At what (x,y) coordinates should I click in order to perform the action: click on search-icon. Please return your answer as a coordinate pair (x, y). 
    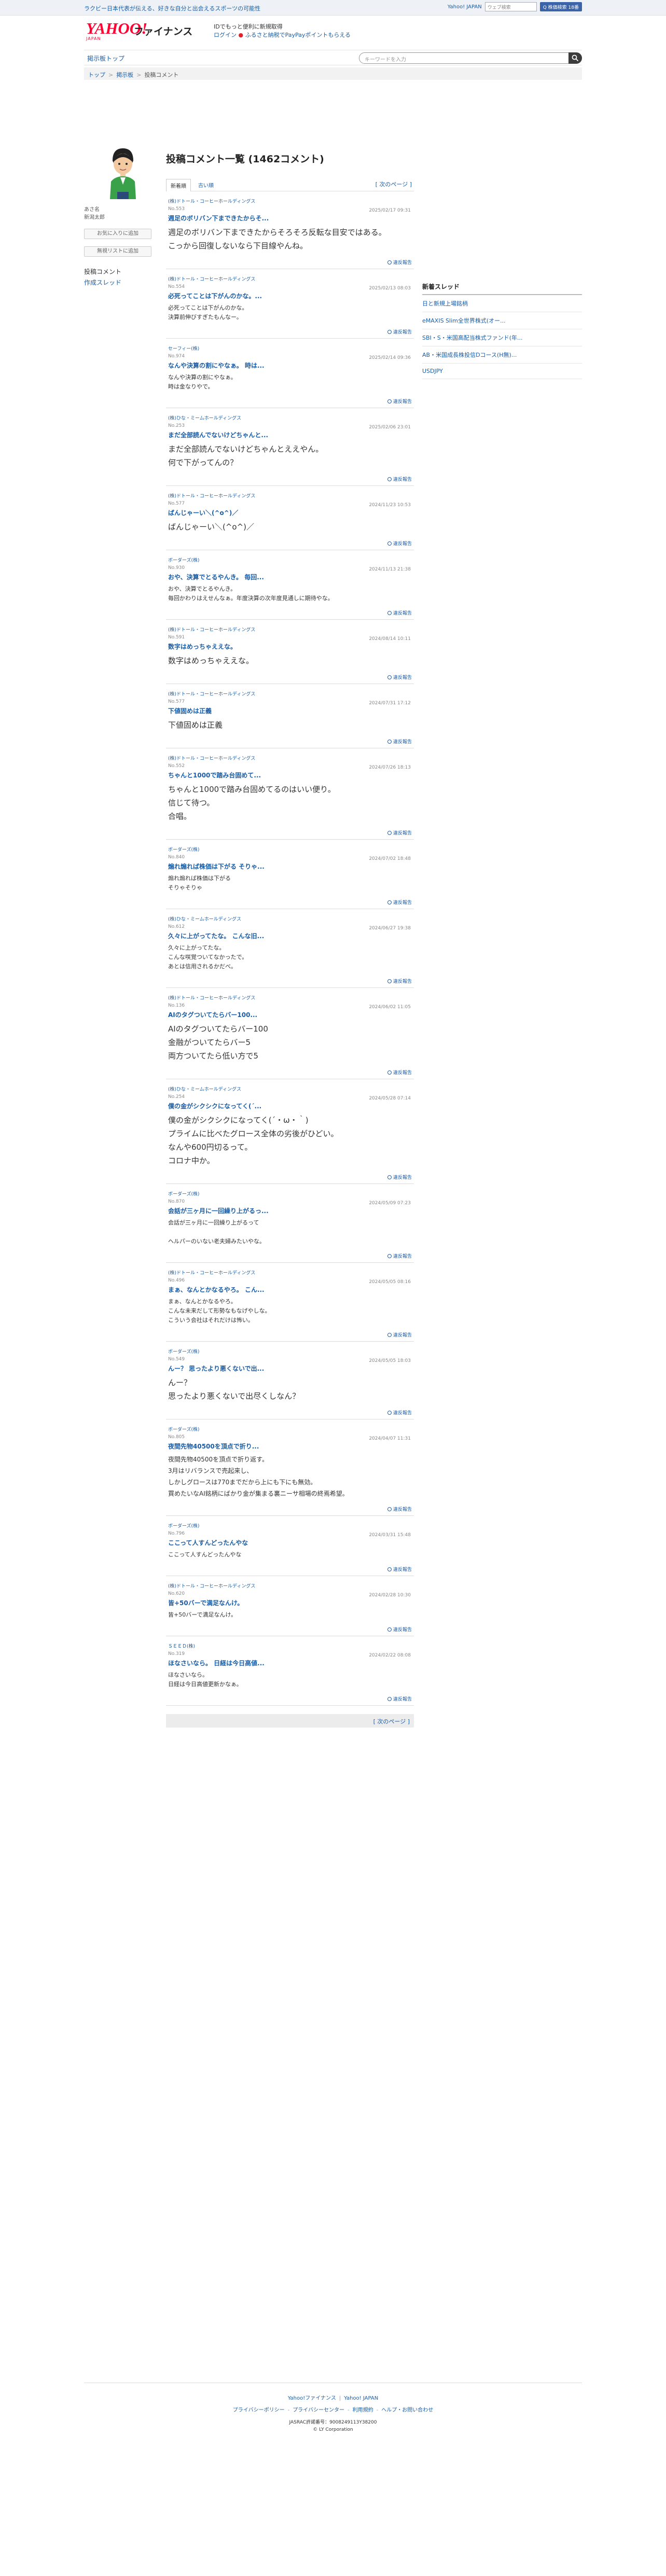
    Looking at the image, I should click on (576, 58).